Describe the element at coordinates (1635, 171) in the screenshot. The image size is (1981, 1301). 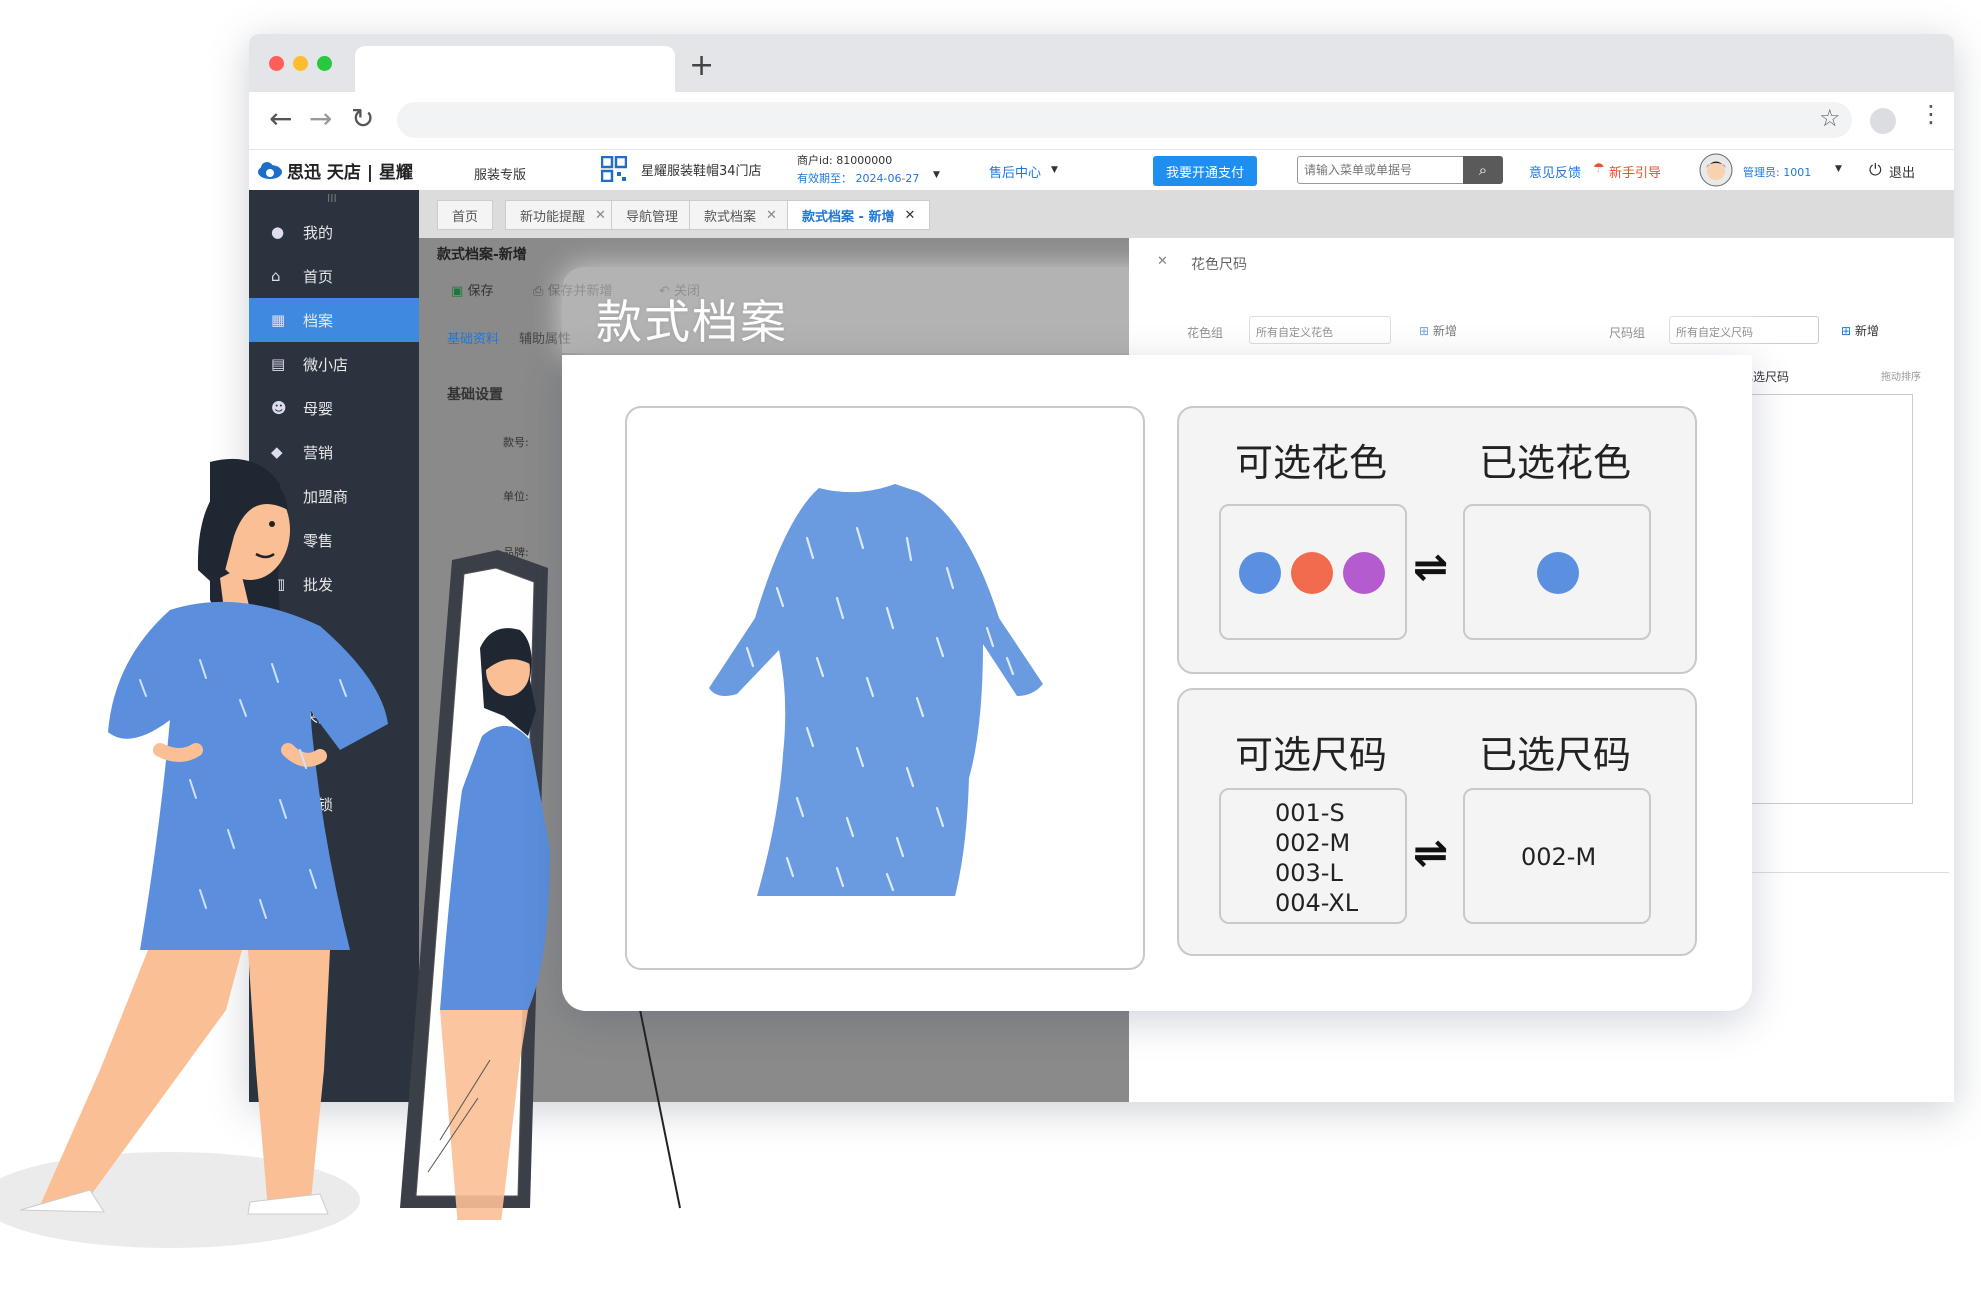
I see `guide-link: 新手引导` at that location.